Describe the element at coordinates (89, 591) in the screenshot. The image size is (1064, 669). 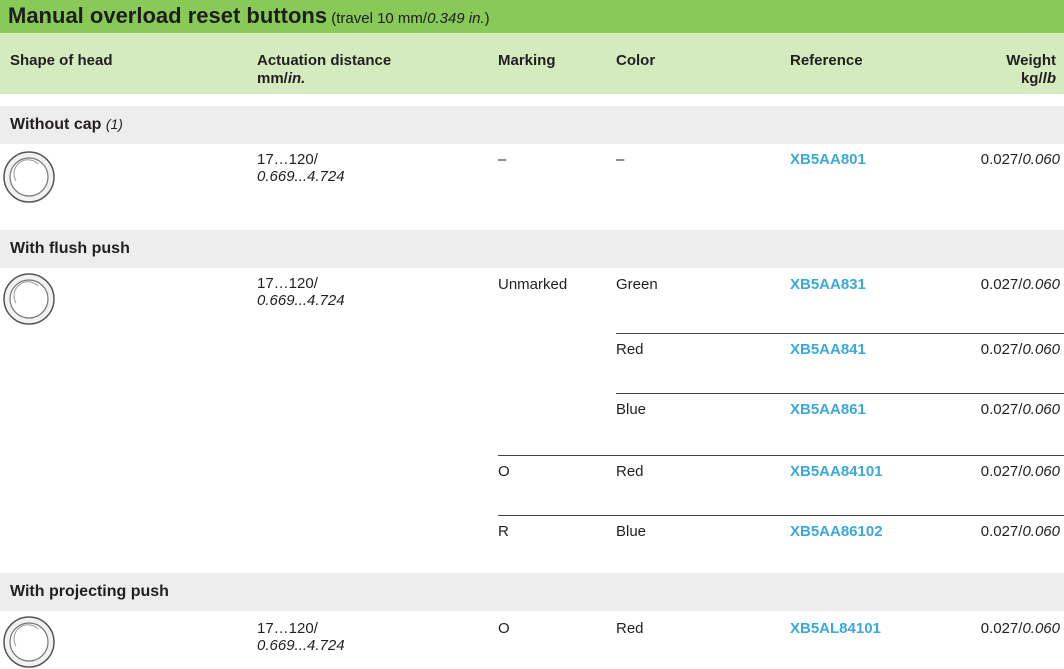
I see `section-title: With projecting push` at that location.